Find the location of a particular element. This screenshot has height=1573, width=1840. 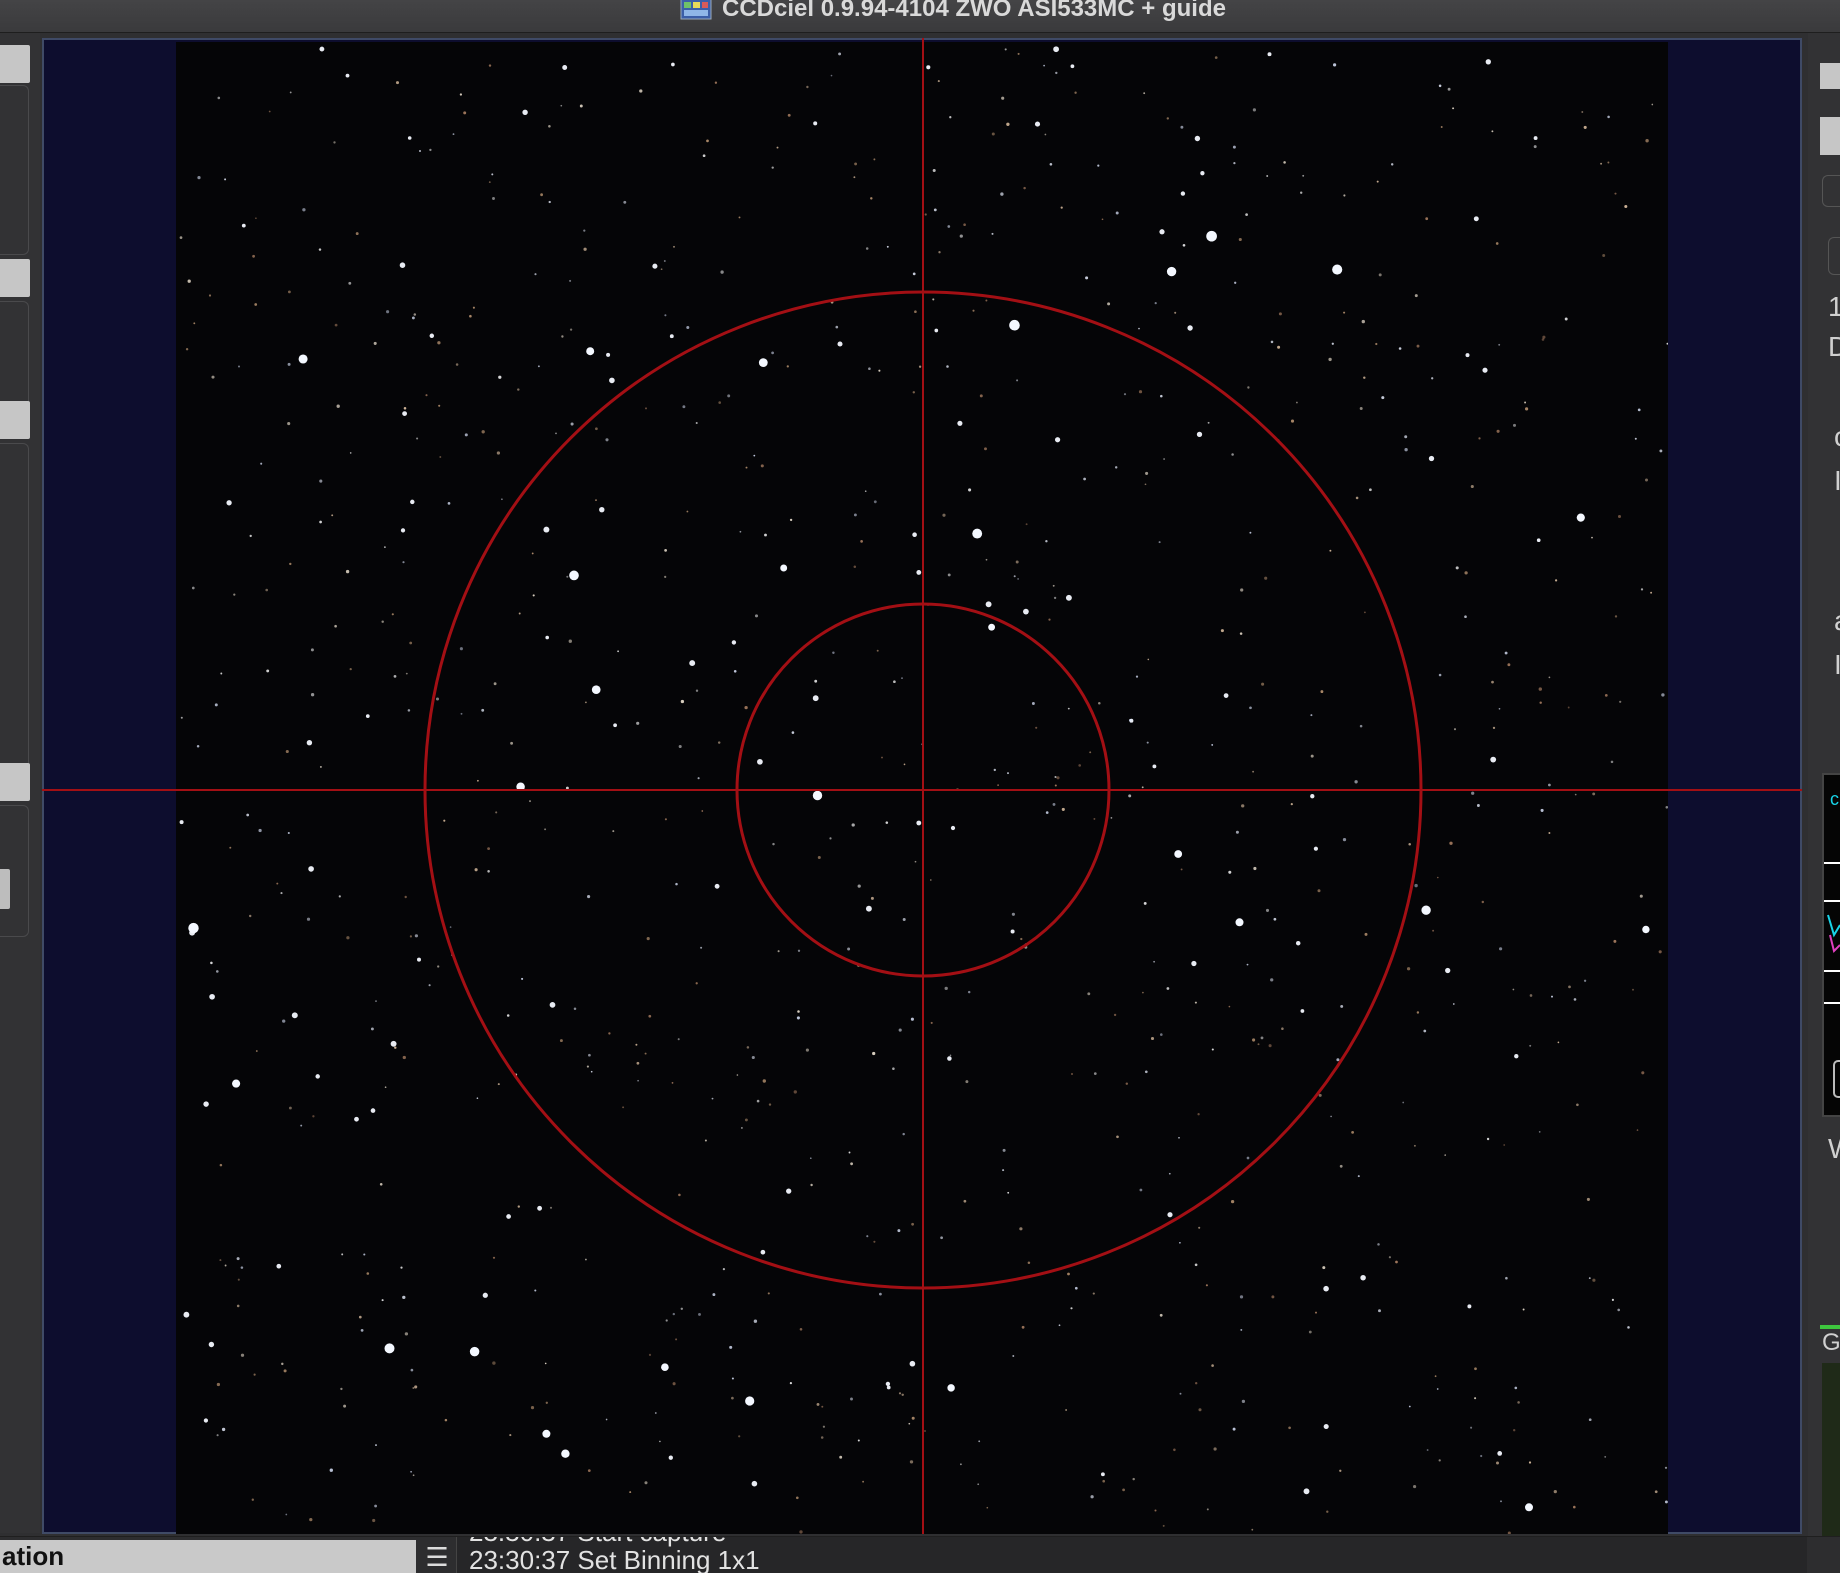

guide-graph: c is located at coordinates (1831, 945).